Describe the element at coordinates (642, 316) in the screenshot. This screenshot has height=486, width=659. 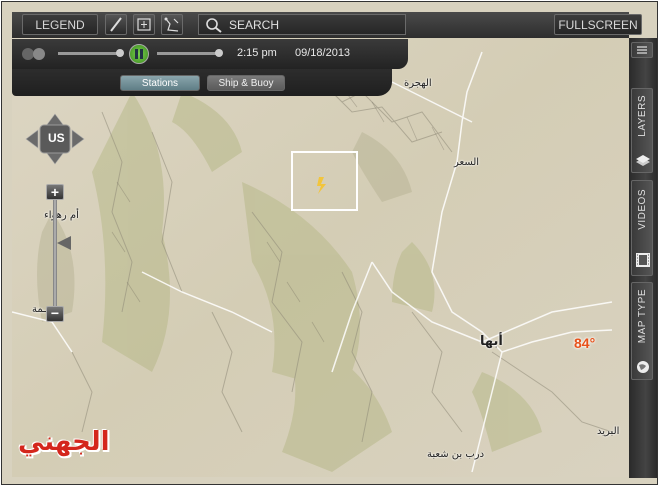
I see `map-type-label: MAP TYPE` at that location.